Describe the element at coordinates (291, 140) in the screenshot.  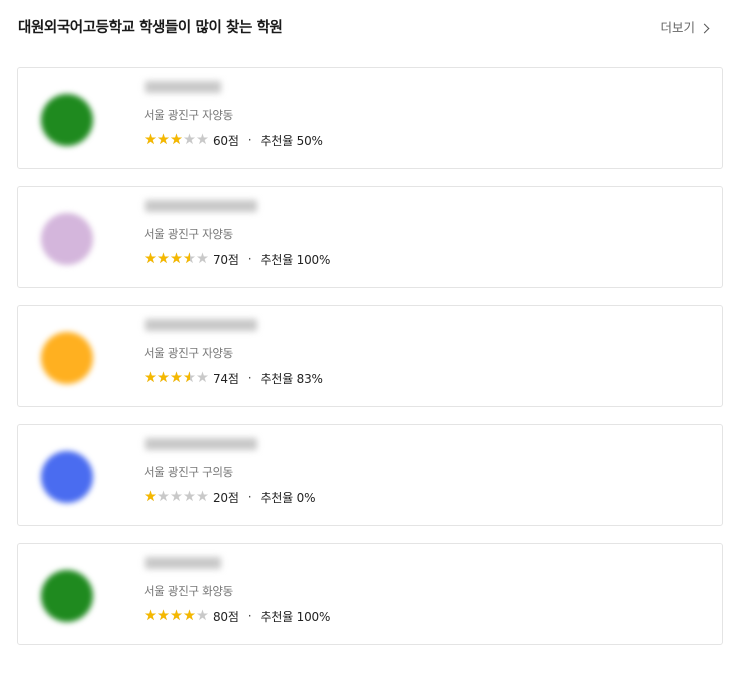
I see `recommend-rate: 추천율 50%` at that location.